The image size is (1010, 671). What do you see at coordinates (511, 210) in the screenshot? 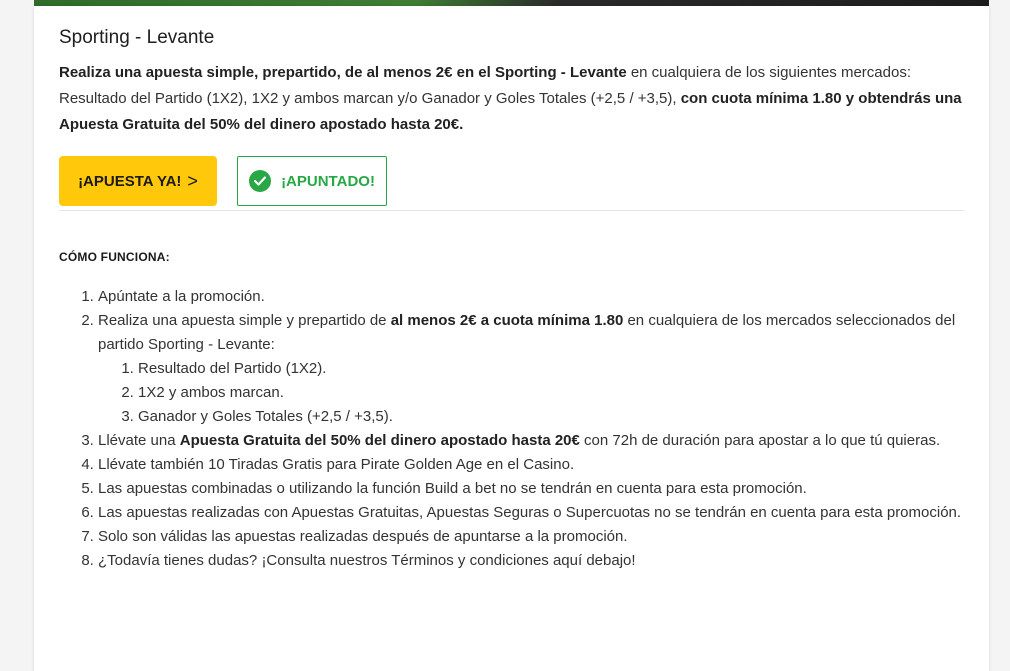
I see `divider` at bounding box center [511, 210].